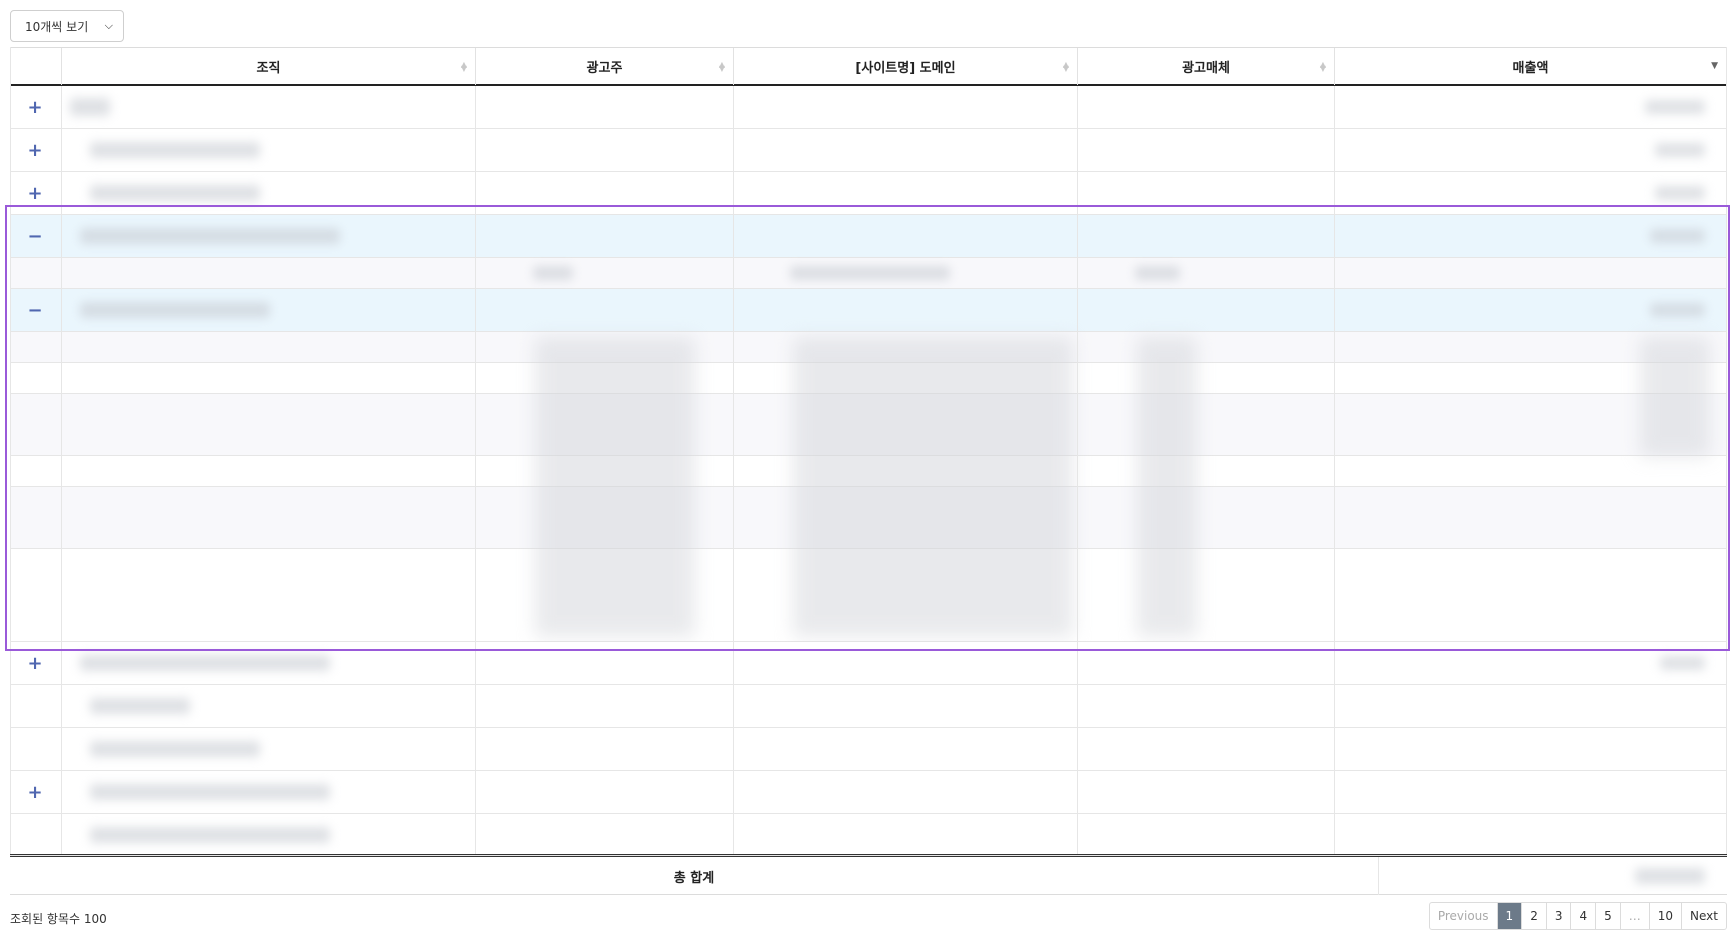  Describe the element at coordinates (1509, 916) in the screenshot. I see `page-1-button: 1` at that location.